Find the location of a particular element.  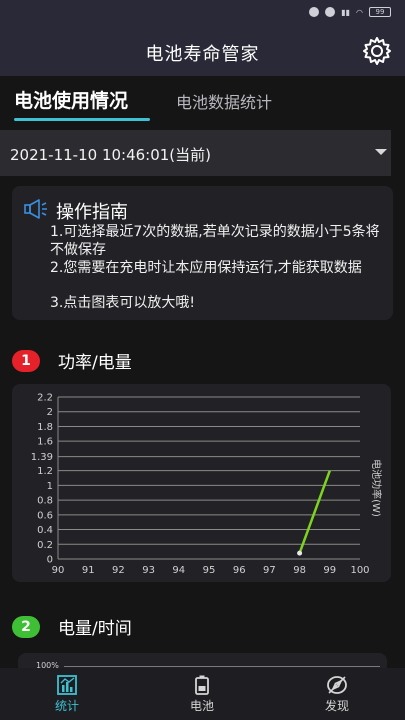

hd-icon is located at coordinates (330, 12).